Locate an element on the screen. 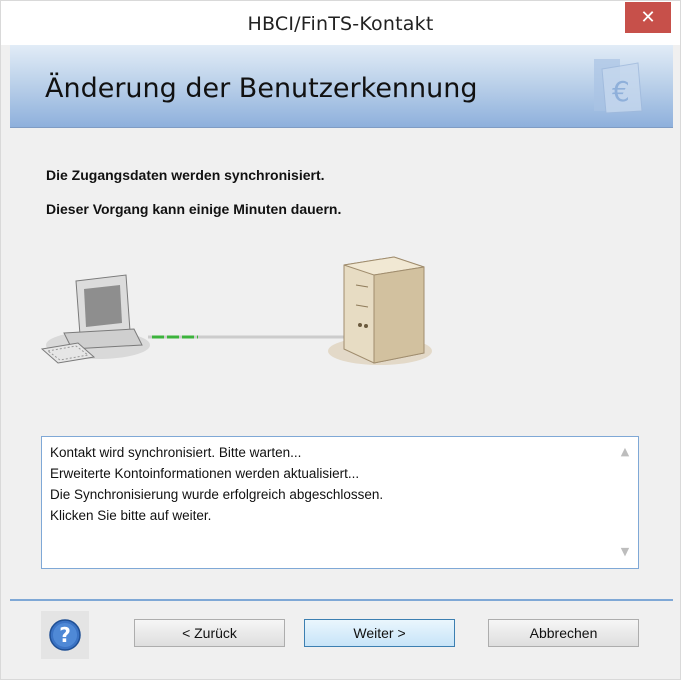 This screenshot has height=680, width=681. log-scrollbar: ▲ ▼ is located at coordinates (625, 502).